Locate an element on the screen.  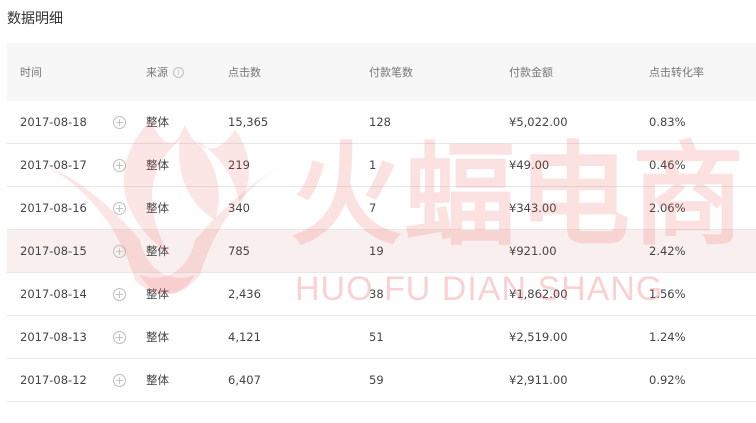
table-row-highlighted: 2017-08-15 + 整体 785 19 ¥921.00 2.42% is located at coordinates (381, 251).